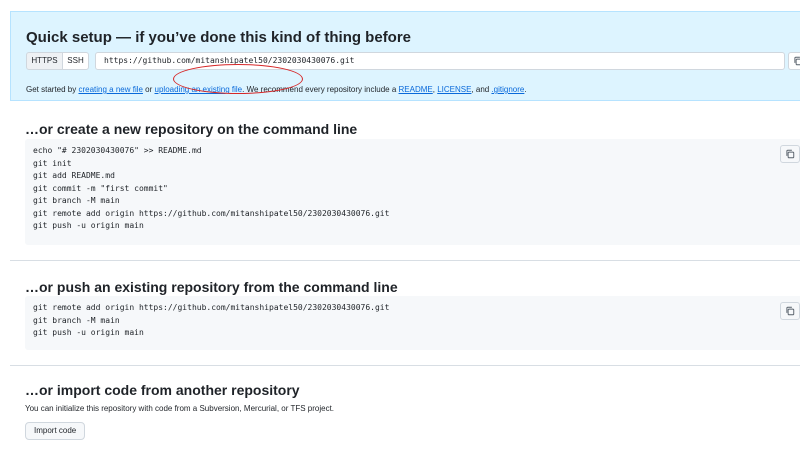  I want to click on copy-push-existing-button, so click(790, 311).